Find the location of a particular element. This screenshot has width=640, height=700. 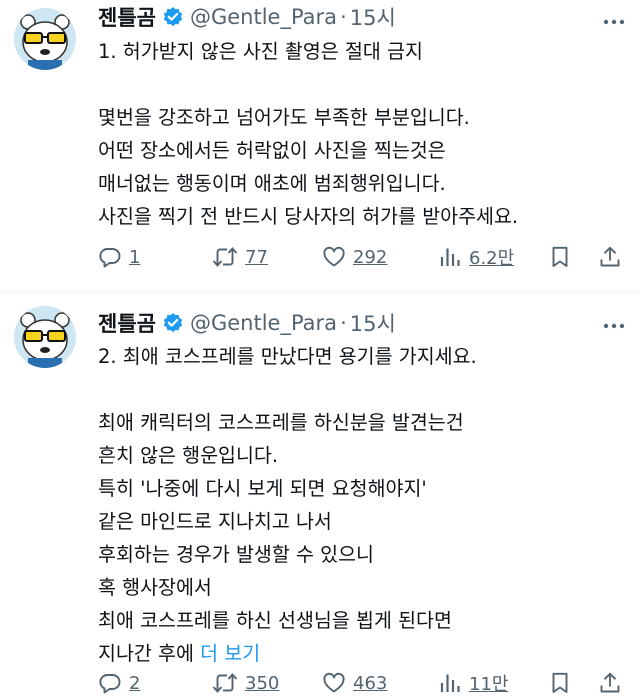

like-button: 292 is located at coordinates (354, 257).